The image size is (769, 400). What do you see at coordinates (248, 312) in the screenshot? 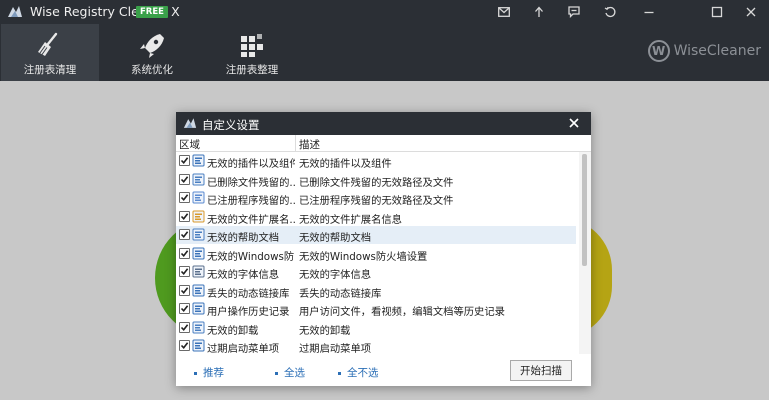
I see `row-area: 用户操作历史记录` at bounding box center [248, 312].